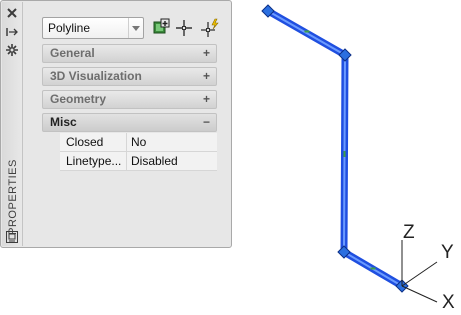 This screenshot has width=461, height=315. What do you see at coordinates (419, 271) in the screenshot?
I see `ucs-icon` at bounding box center [419, 271].